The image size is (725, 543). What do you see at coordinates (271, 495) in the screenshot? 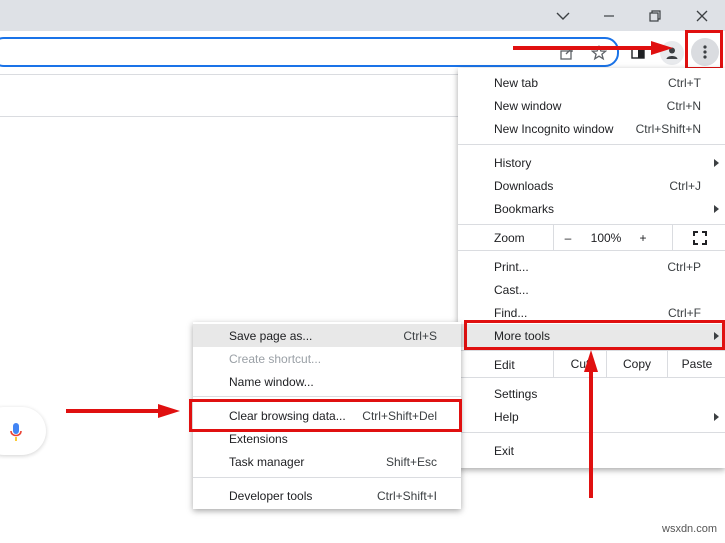
I see `menu-item-label: Developer tools` at bounding box center [271, 495].